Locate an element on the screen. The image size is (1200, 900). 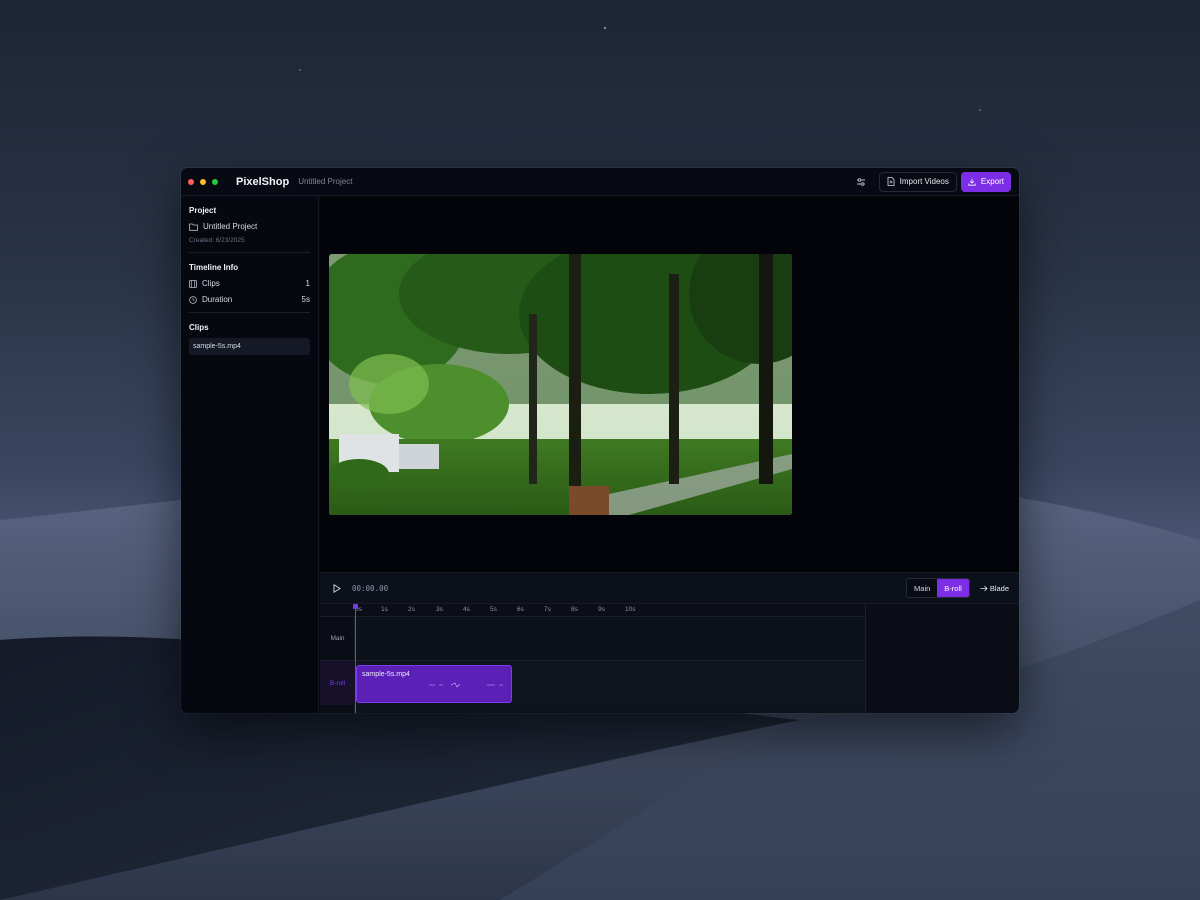
export-button: Export is located at coordinates (985, 181).